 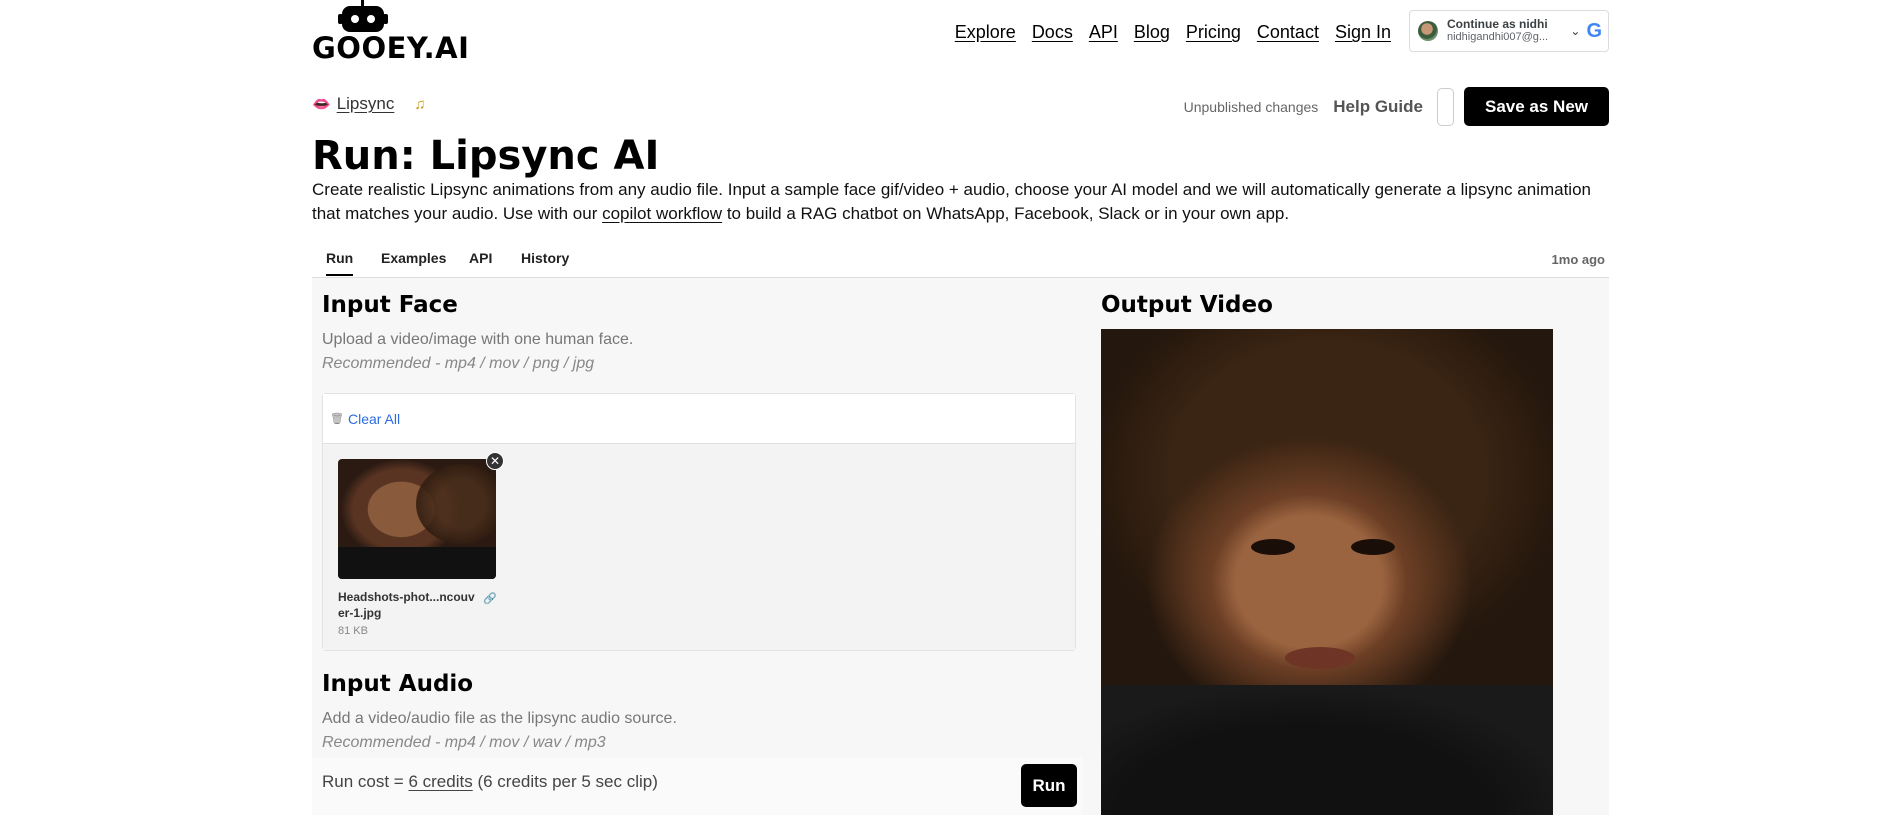 What do you see at coordinates (340, 263) in the screenshot?
I see `tab-run: Run` at bounding box center [340, 263].